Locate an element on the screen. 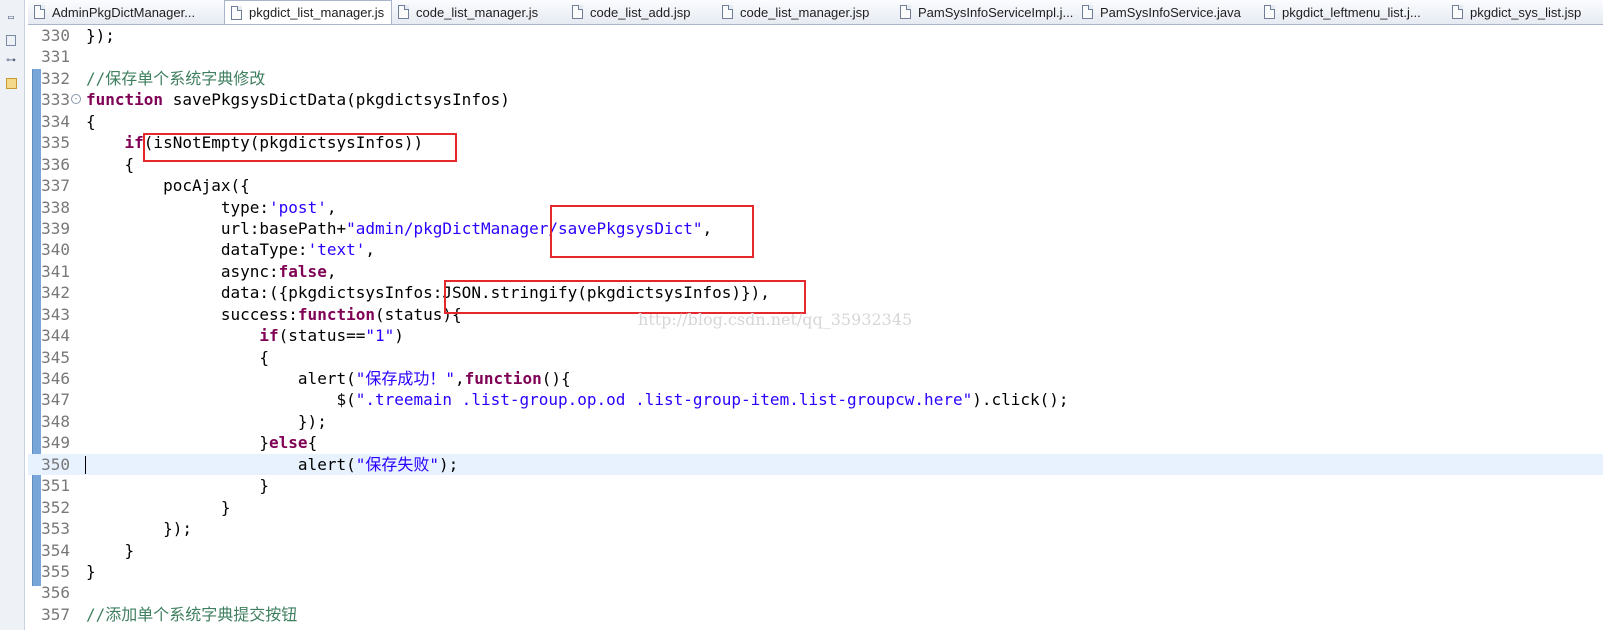  line-number: 335 is located at coordinates (55, 143).